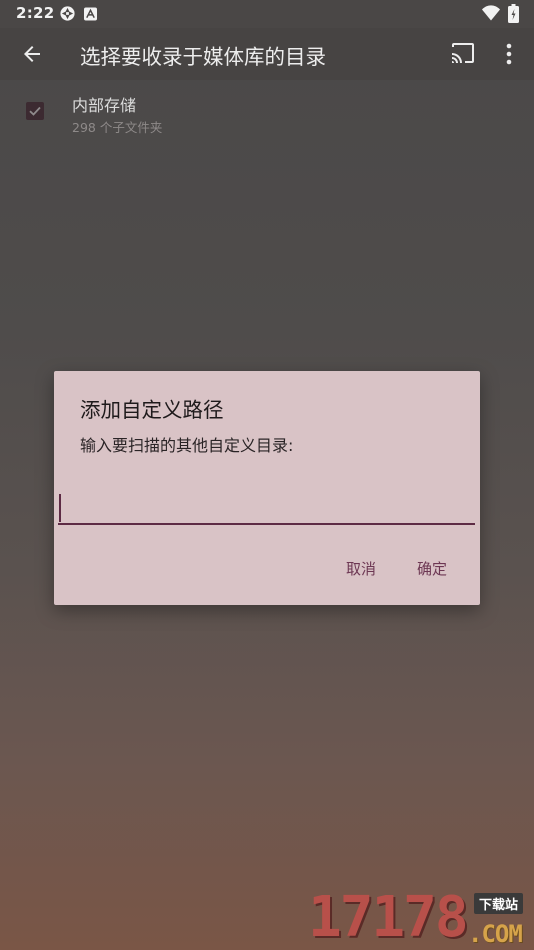 Image resolution: width=534 pixels, height=950 pixels. I want to click on status-time: 2:22, so click(35, 13).